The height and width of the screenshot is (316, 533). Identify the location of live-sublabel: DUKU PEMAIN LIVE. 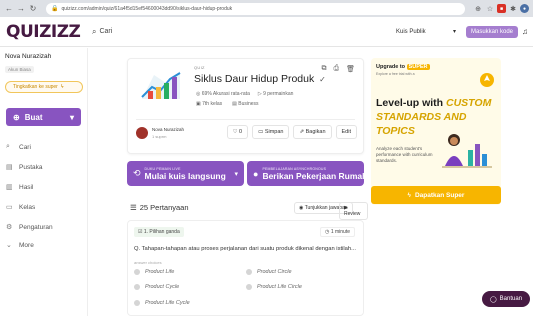
(162, 168).